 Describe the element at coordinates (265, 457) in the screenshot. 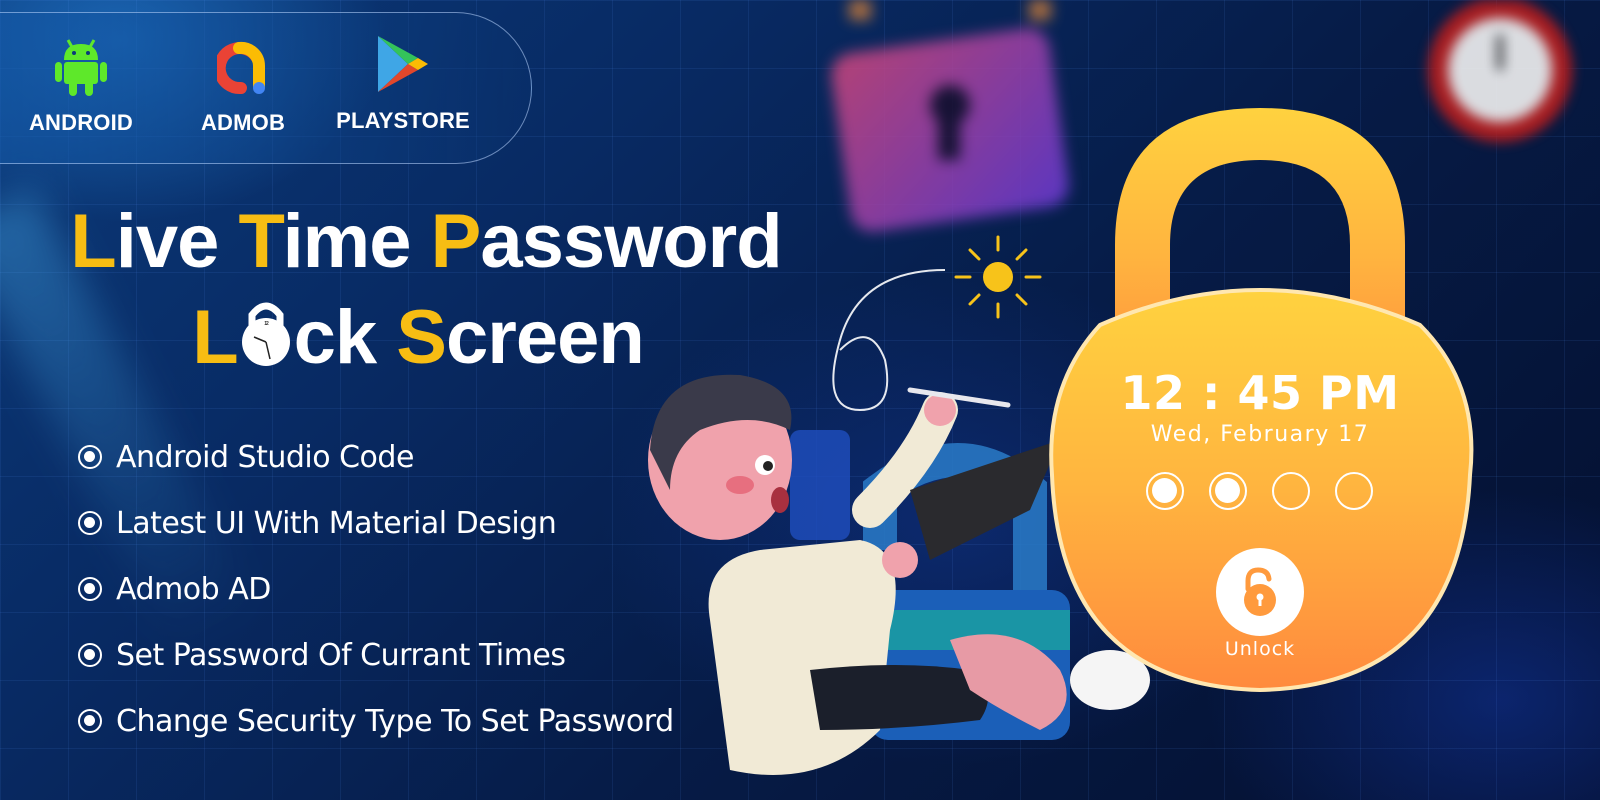

I see `feature-text: Android Studio Code` at that location.